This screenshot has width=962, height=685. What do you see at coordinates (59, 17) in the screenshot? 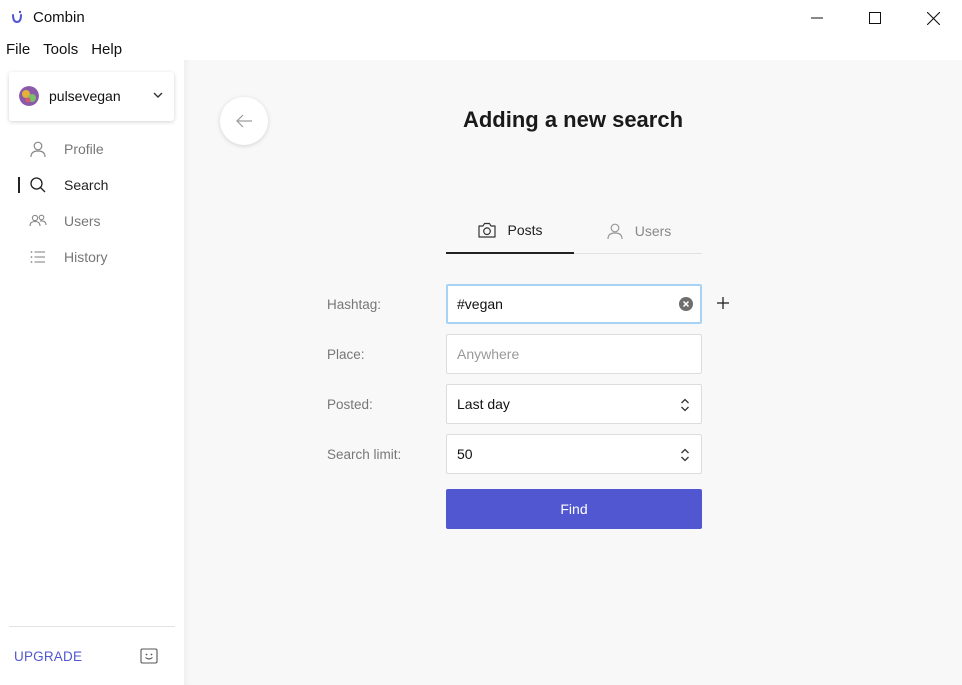
I see `window-title: Combin` at bounding box center [59, 17].